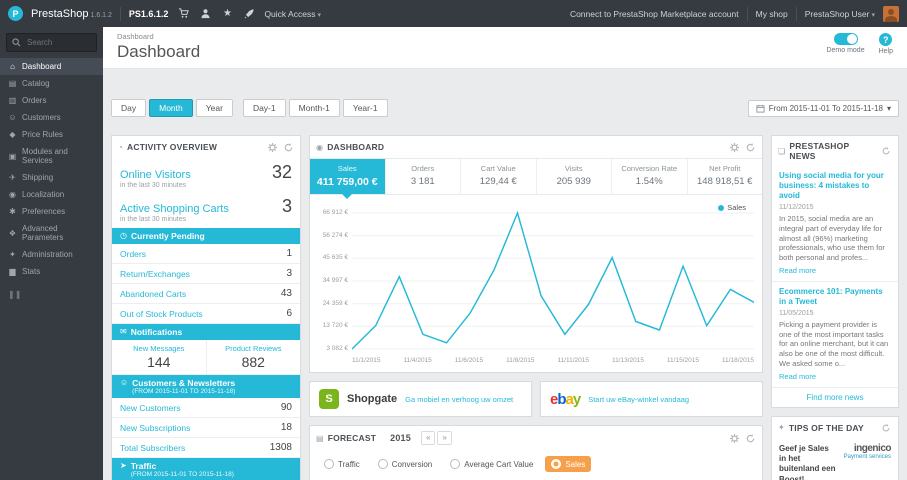  Describe the element at coordinates (649, 176) in the screenshot. I see `kpi-conversion-rate: Conversion Rate 1.54%` at that location.